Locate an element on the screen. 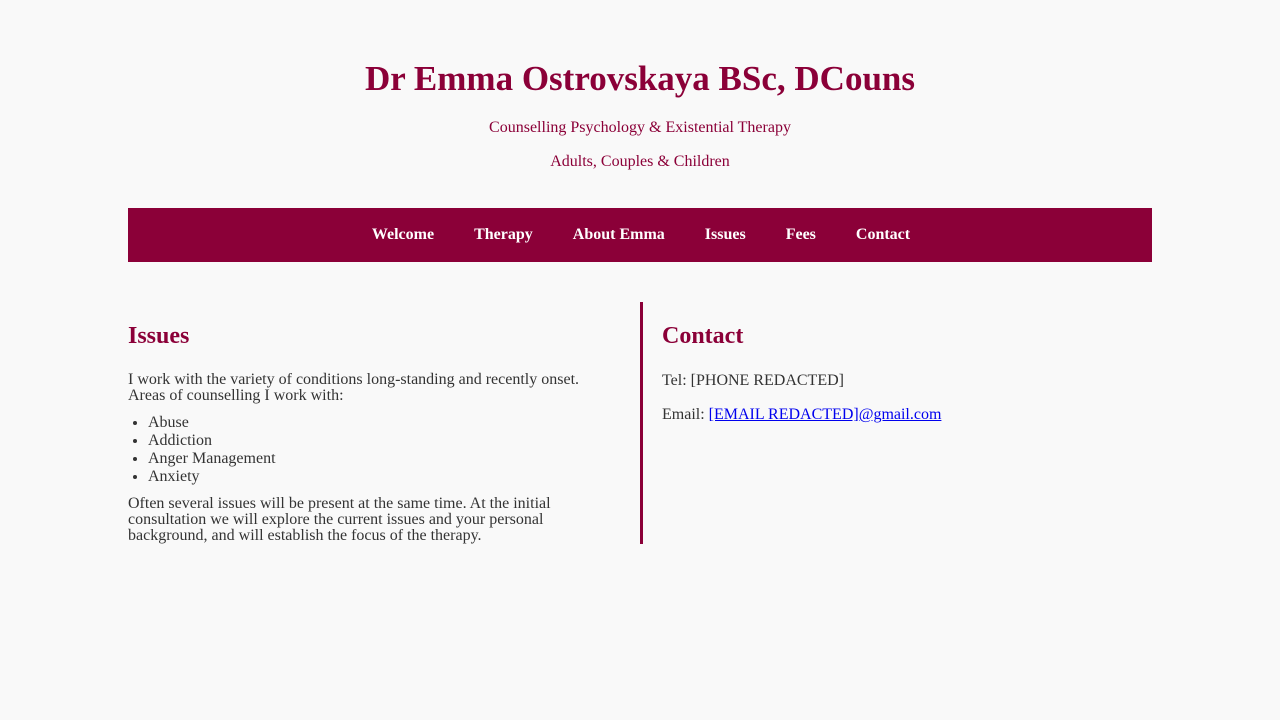 This screenshot has height=720, width=1280. site-subtitle-clients: Adults, Couples & Children is located at coordinates (640, 161).